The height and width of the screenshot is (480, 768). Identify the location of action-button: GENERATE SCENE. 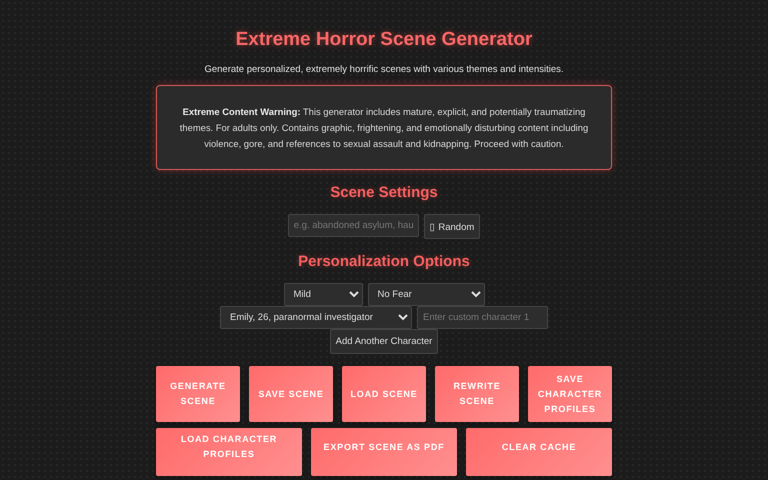
(198, 394).